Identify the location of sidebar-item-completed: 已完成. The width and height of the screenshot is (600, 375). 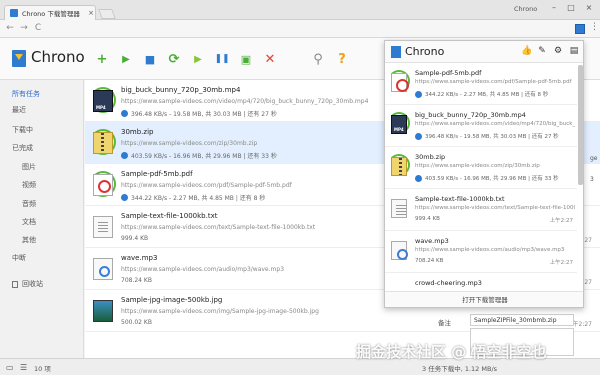
(42, 148).